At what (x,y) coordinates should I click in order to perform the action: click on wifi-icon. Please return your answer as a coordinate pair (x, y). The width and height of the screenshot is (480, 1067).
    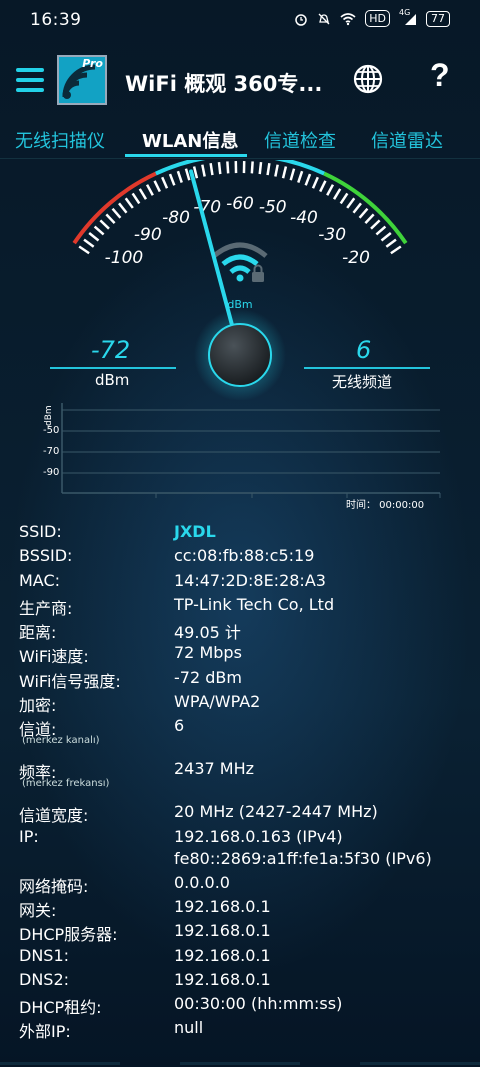
    Looking at the image, I should click on (348, 18).